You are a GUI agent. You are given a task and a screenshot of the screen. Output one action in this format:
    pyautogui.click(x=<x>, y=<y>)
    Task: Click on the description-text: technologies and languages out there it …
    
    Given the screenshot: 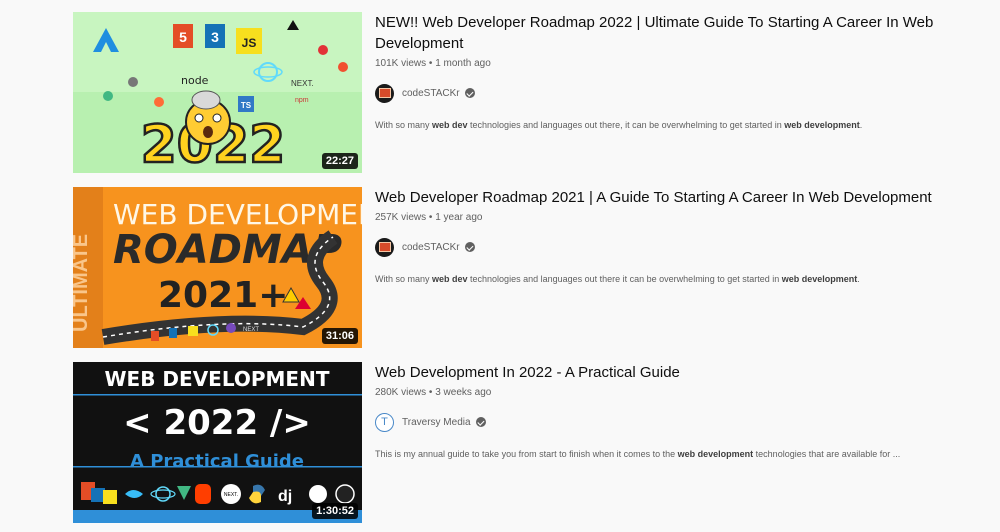 What is the action you would take?
    pyautogui.click(x=624, y=279)
    